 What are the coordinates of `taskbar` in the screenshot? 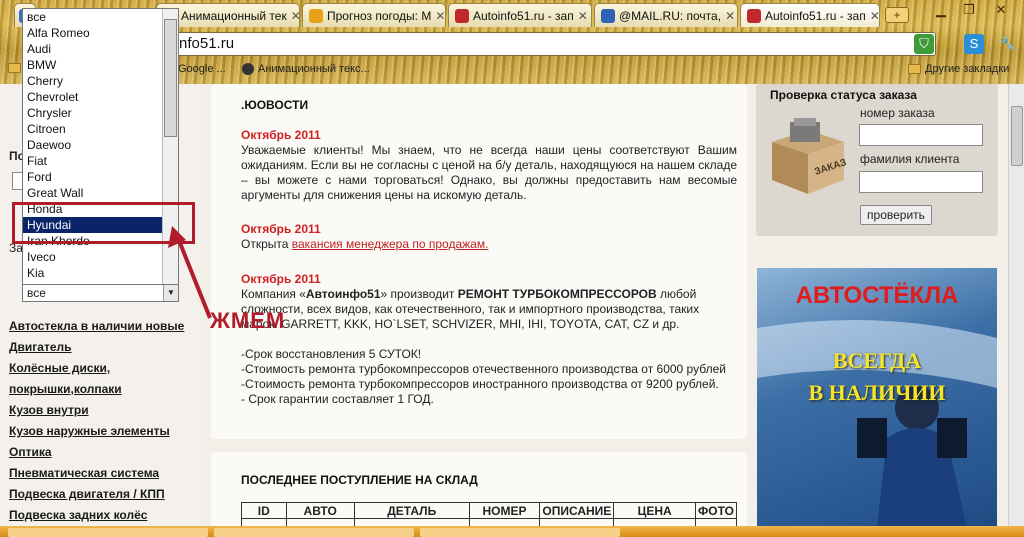 It's located at (512, 531).